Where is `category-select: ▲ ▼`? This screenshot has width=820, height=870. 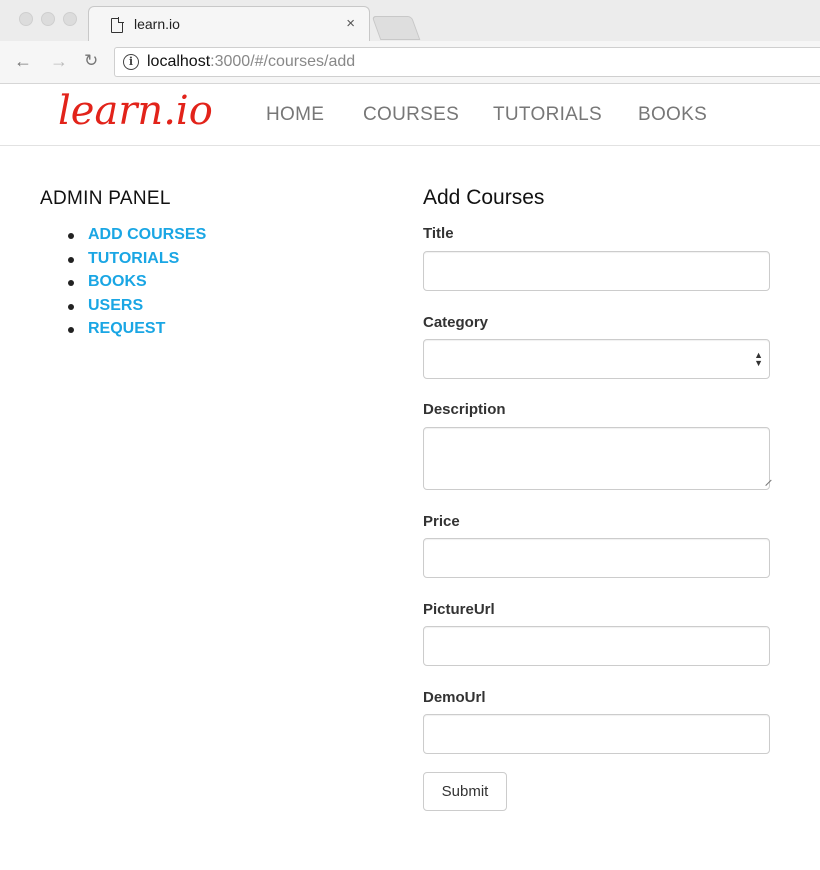 category-select: ▲ ▼ is located at coordinates (596, 359).